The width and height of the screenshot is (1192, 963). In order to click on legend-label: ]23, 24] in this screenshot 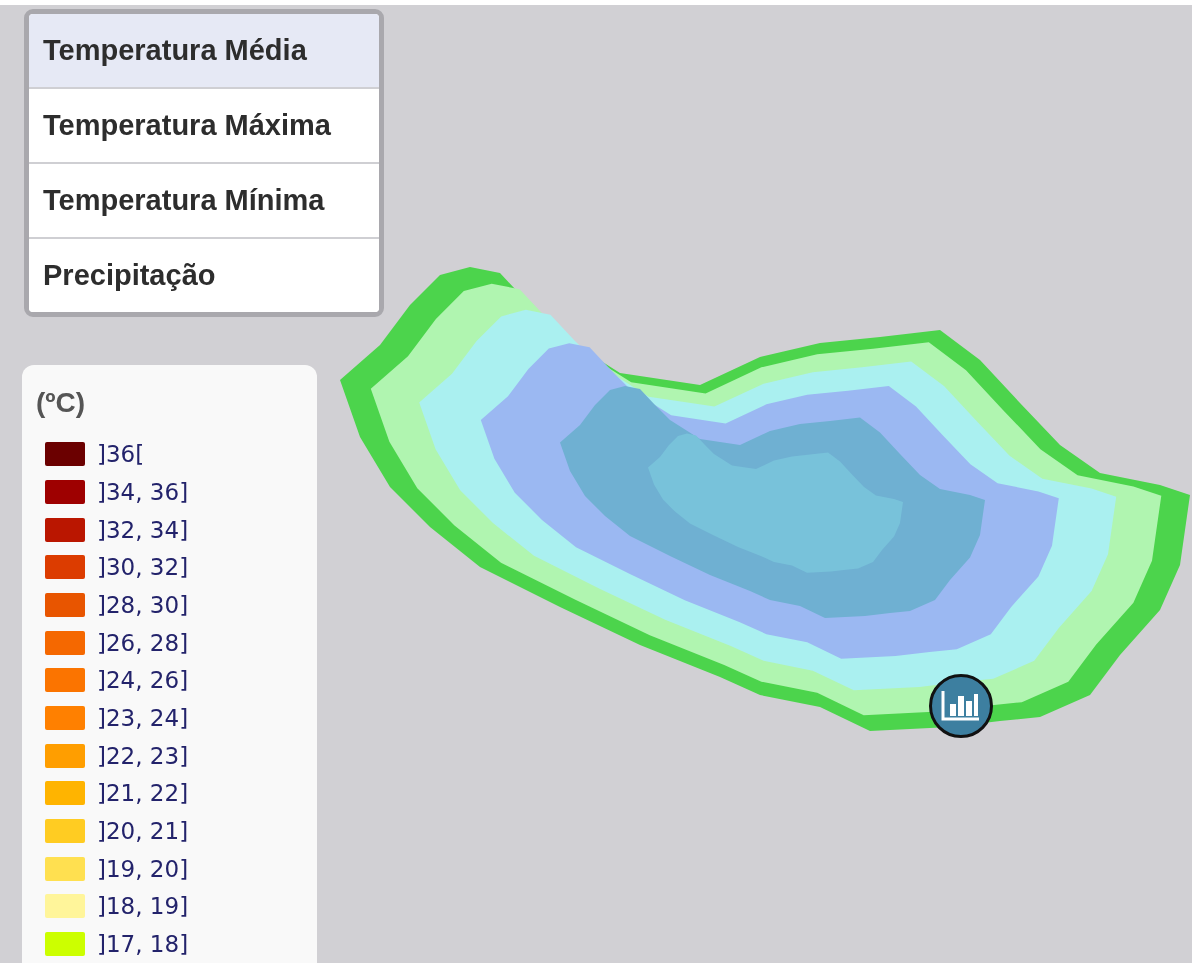, I will do `click(143, 718)`.